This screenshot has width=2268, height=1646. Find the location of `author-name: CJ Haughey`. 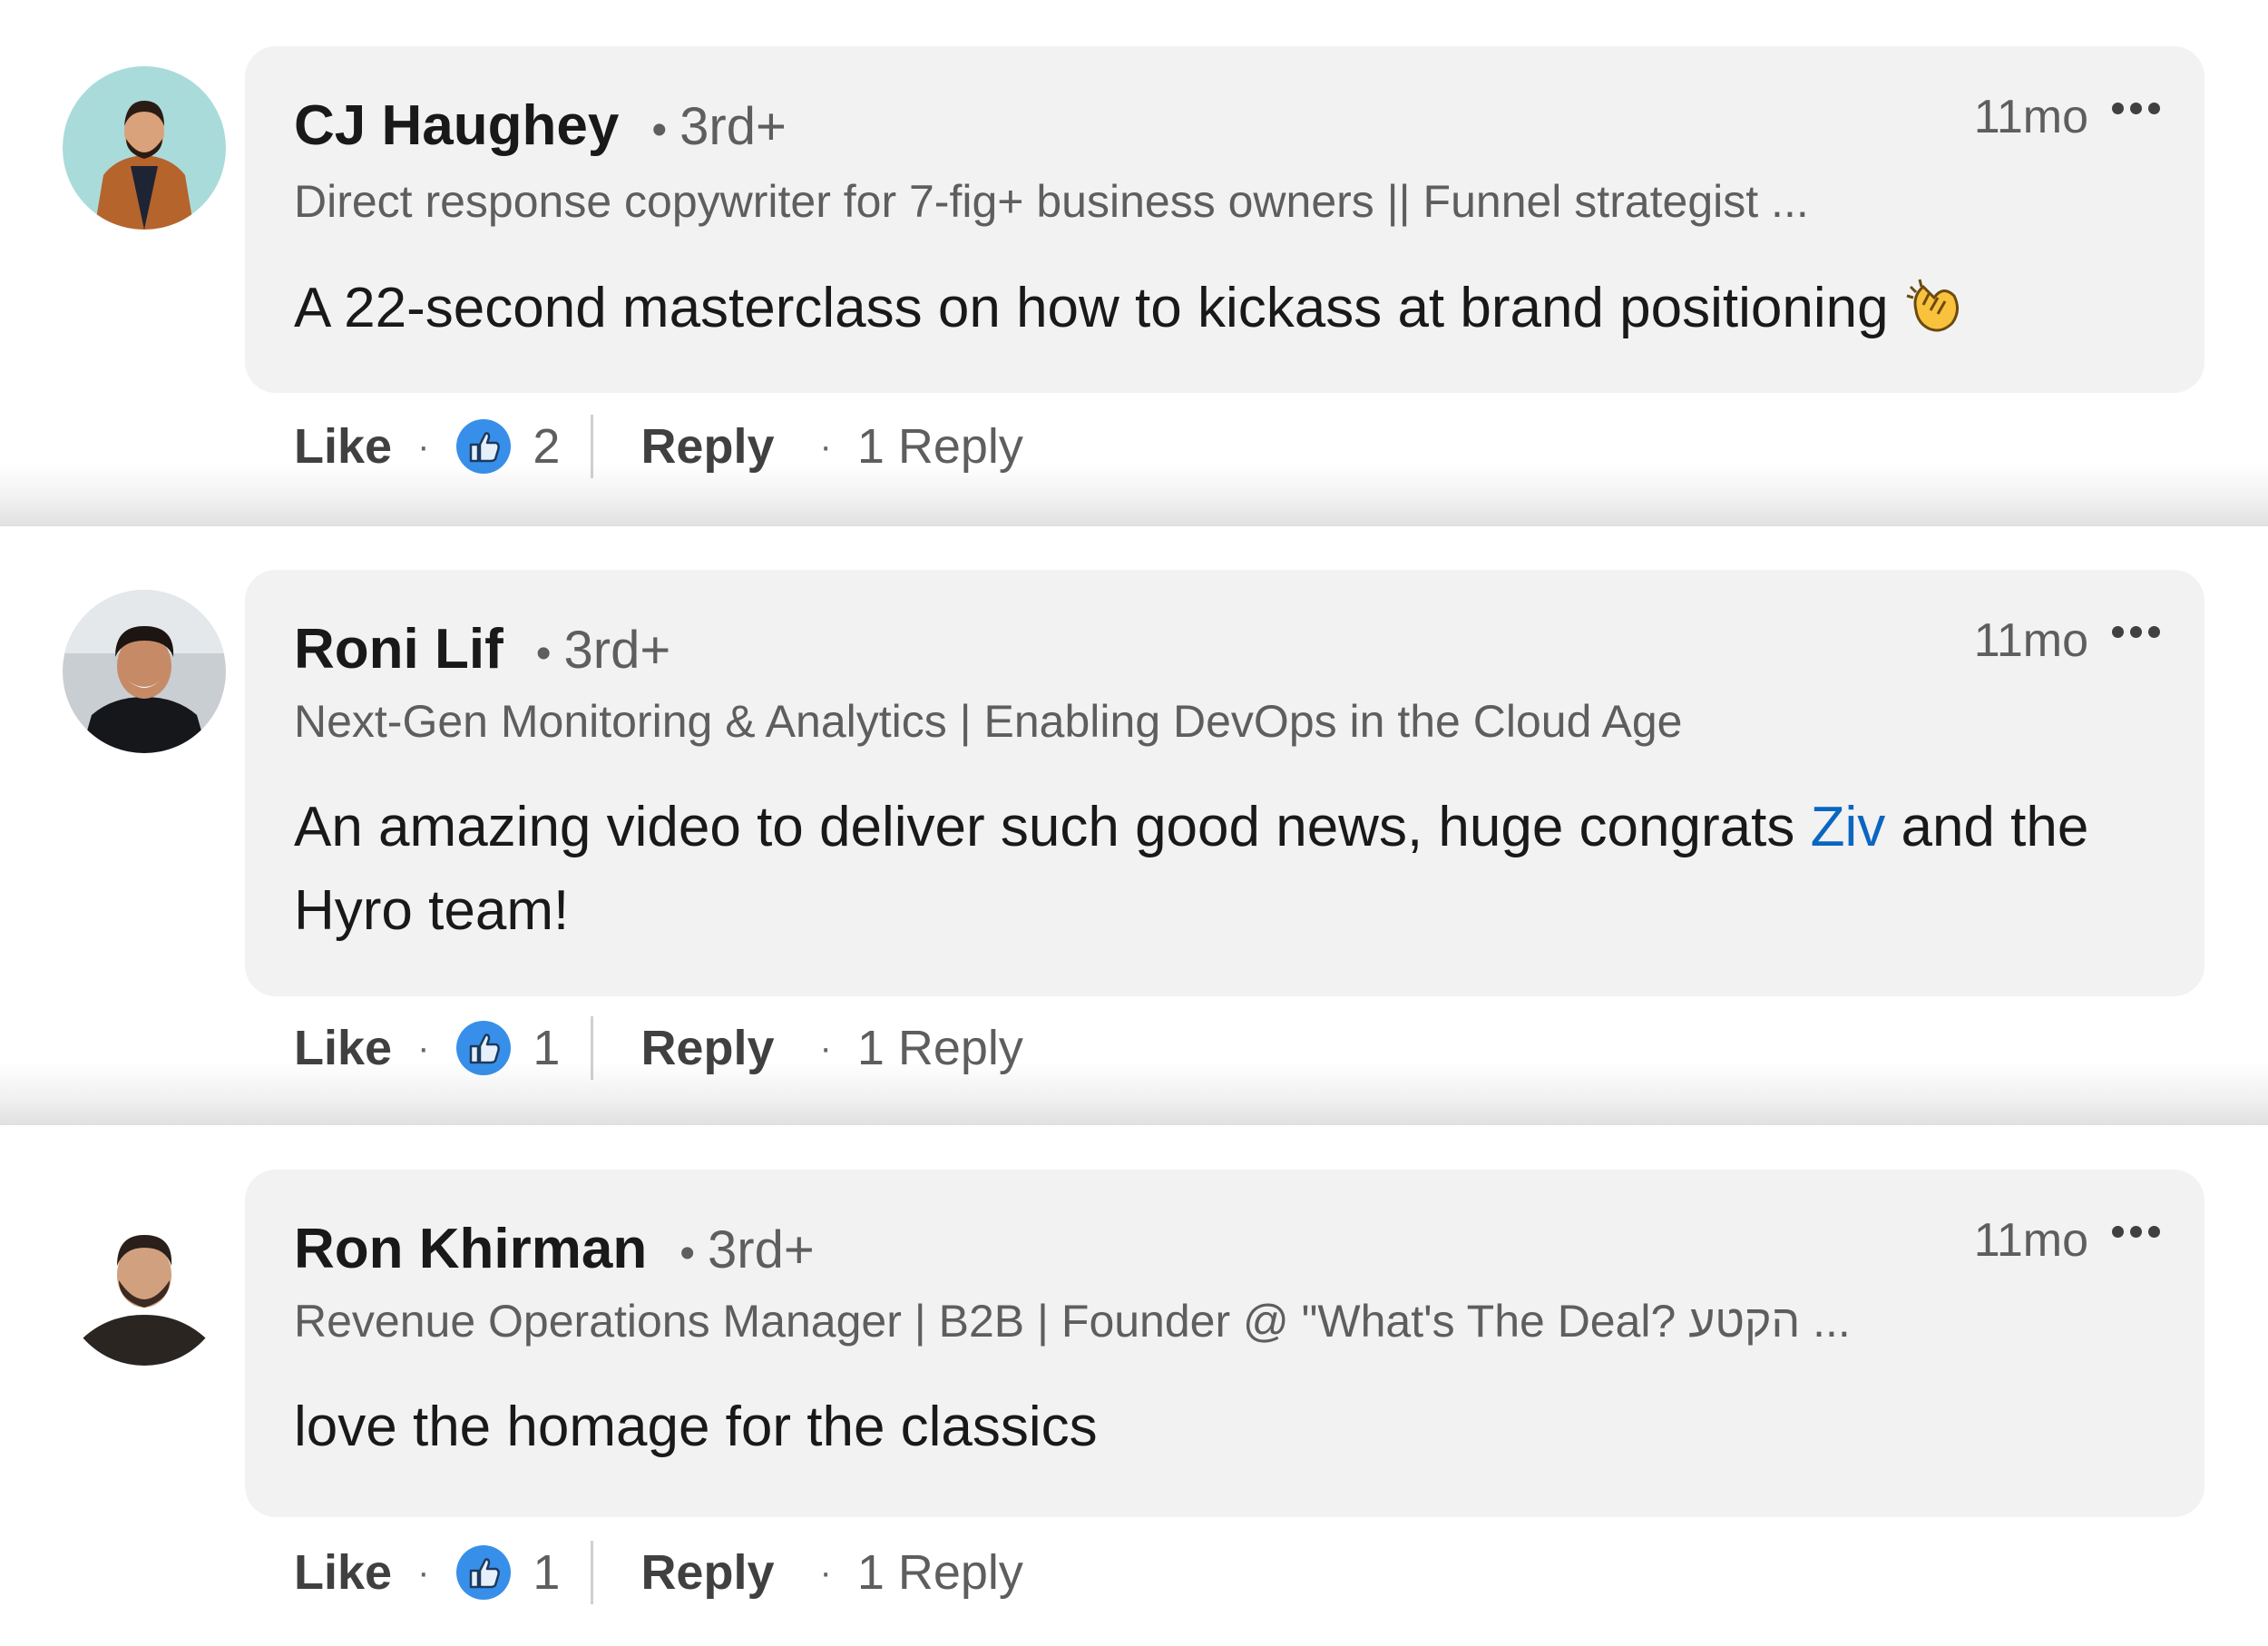

author-name: CJ Haughey is located at coordinates (457, 125).